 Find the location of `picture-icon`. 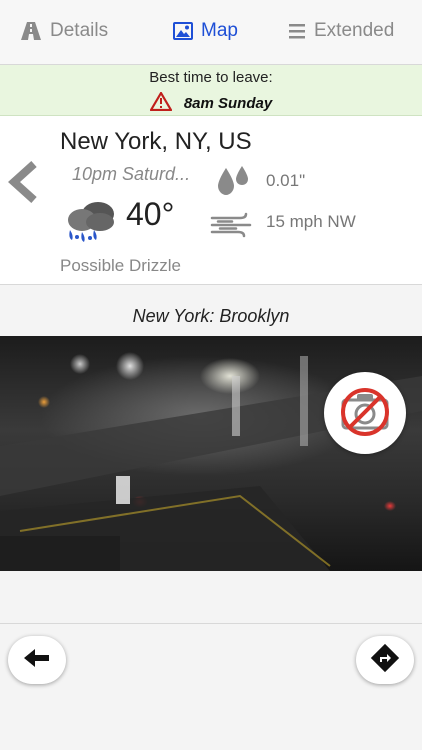

picture-icon is located at coordinates (183, 31).